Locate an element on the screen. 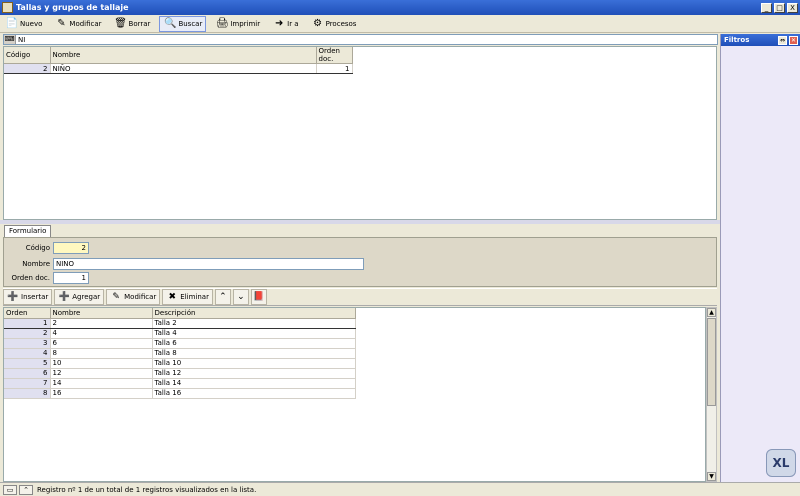  table-row: 7 14 Talla 14 is located at coordinates (180, 383).